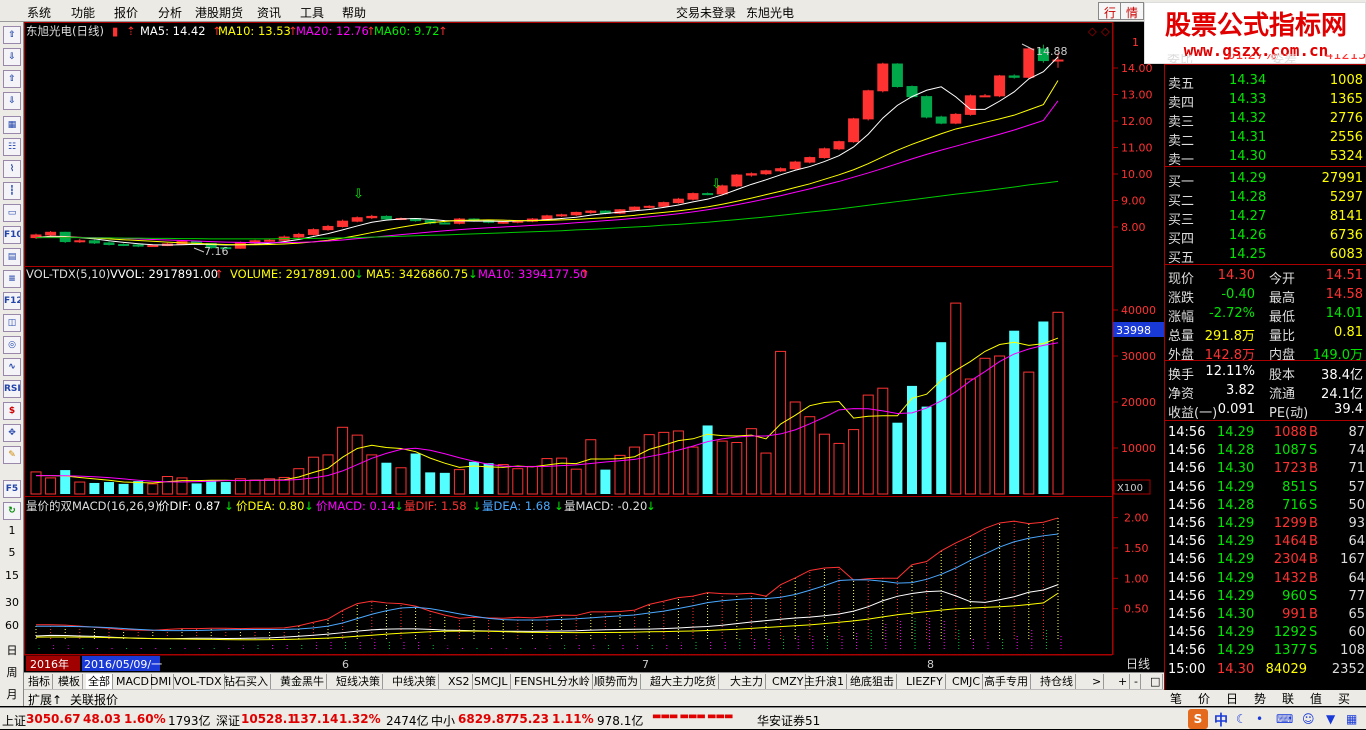 The image size is (1366, 730). What do you see at coordinates (1176, 698) in the screenshot?
I see `quote-tab: 笔` at bounding box center [1176, 698].